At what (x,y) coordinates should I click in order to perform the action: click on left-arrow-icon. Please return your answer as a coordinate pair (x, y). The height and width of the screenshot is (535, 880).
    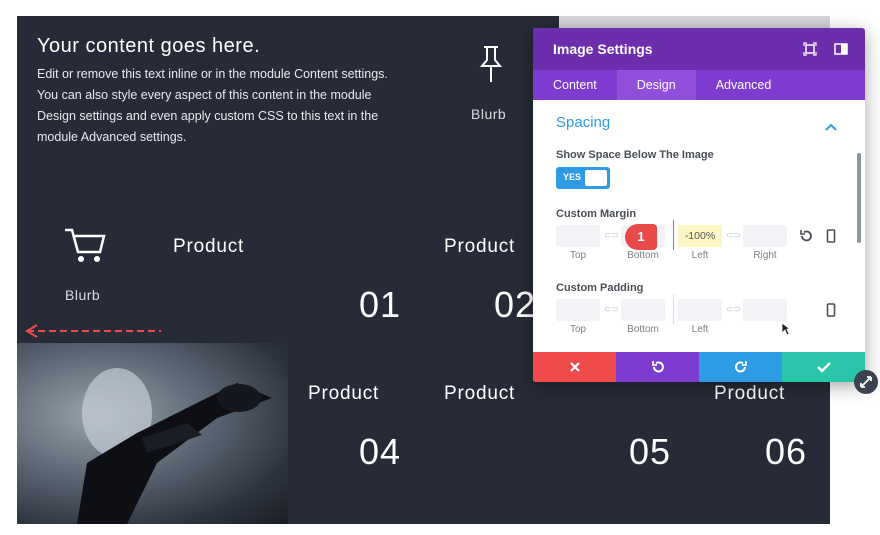
    Looking at the image, I should click on (95, 333).